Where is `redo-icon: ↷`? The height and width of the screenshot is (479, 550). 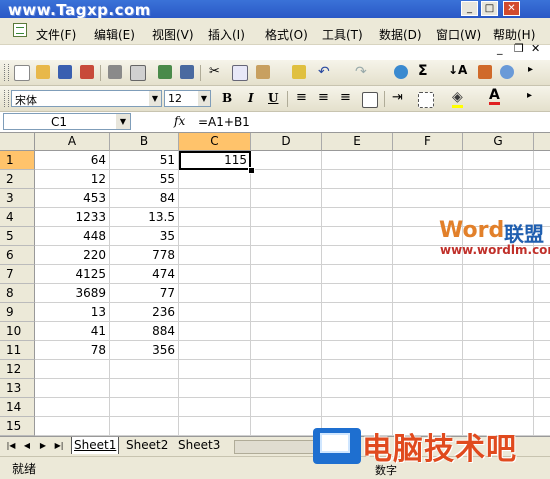 redo-icon: ↷ is located at coordinates (361, 72).